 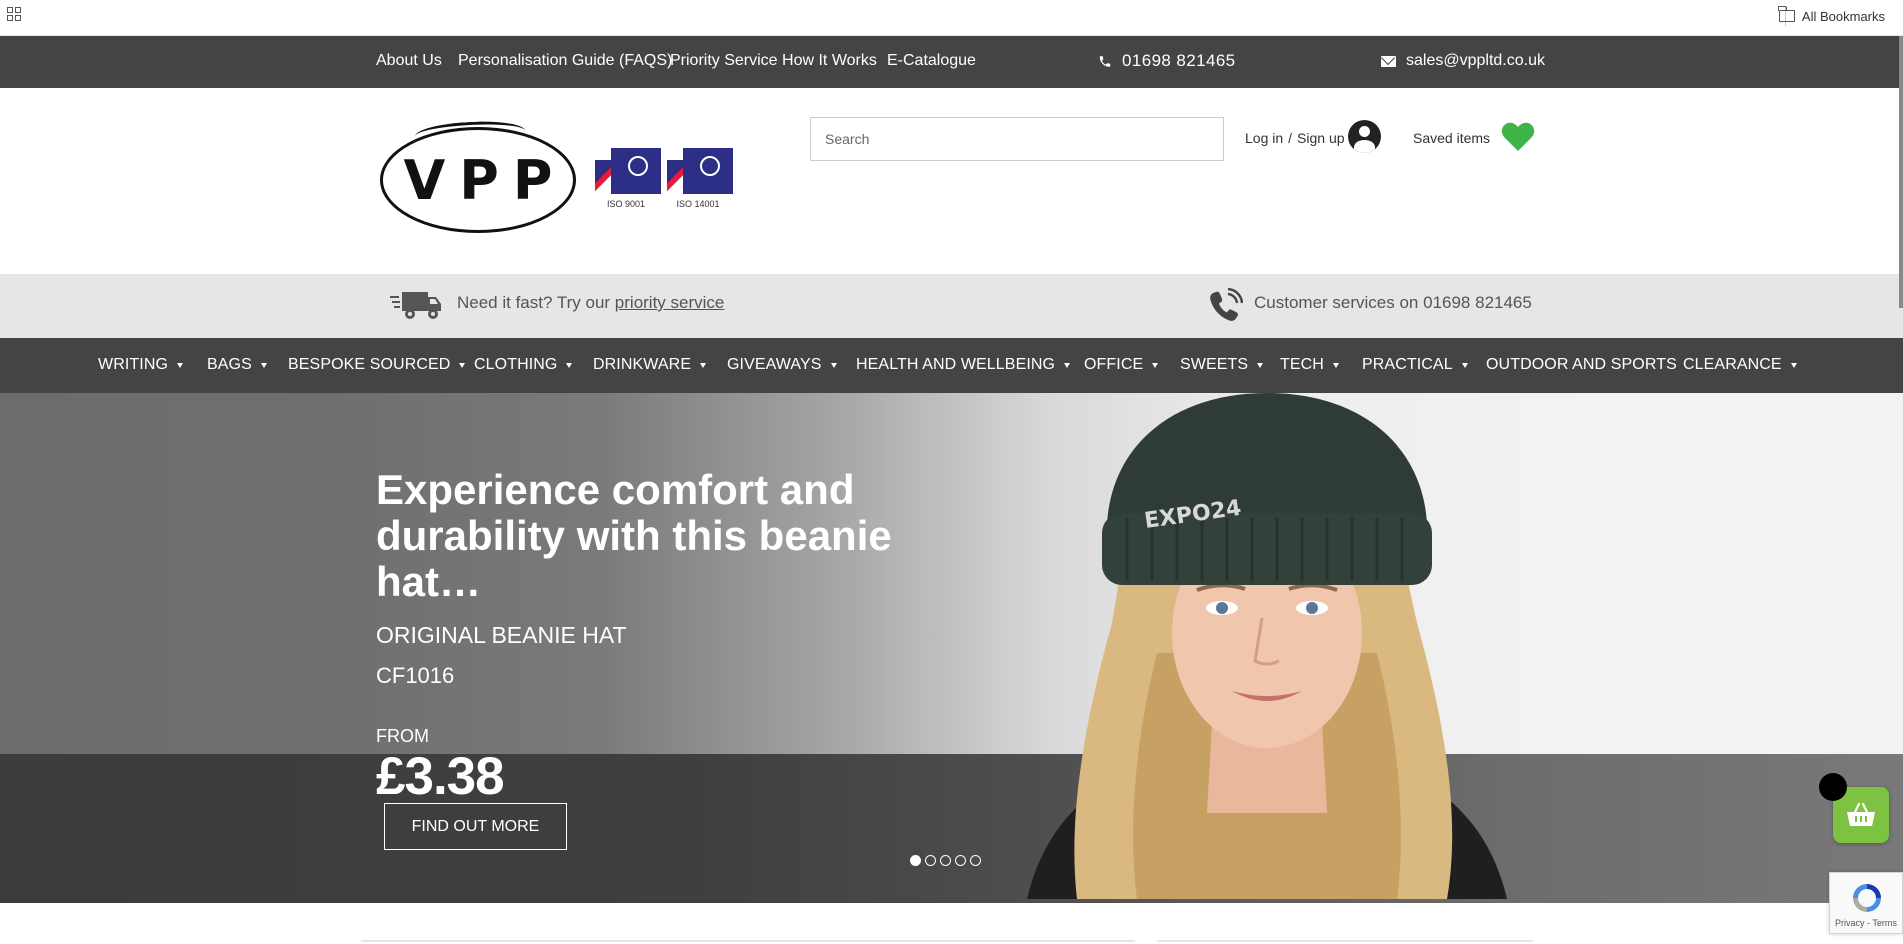 What do you see at coordinates (402, 736) in the screenshot?
I see `hero-from-label: FROM` at bounding box center [402, 736].